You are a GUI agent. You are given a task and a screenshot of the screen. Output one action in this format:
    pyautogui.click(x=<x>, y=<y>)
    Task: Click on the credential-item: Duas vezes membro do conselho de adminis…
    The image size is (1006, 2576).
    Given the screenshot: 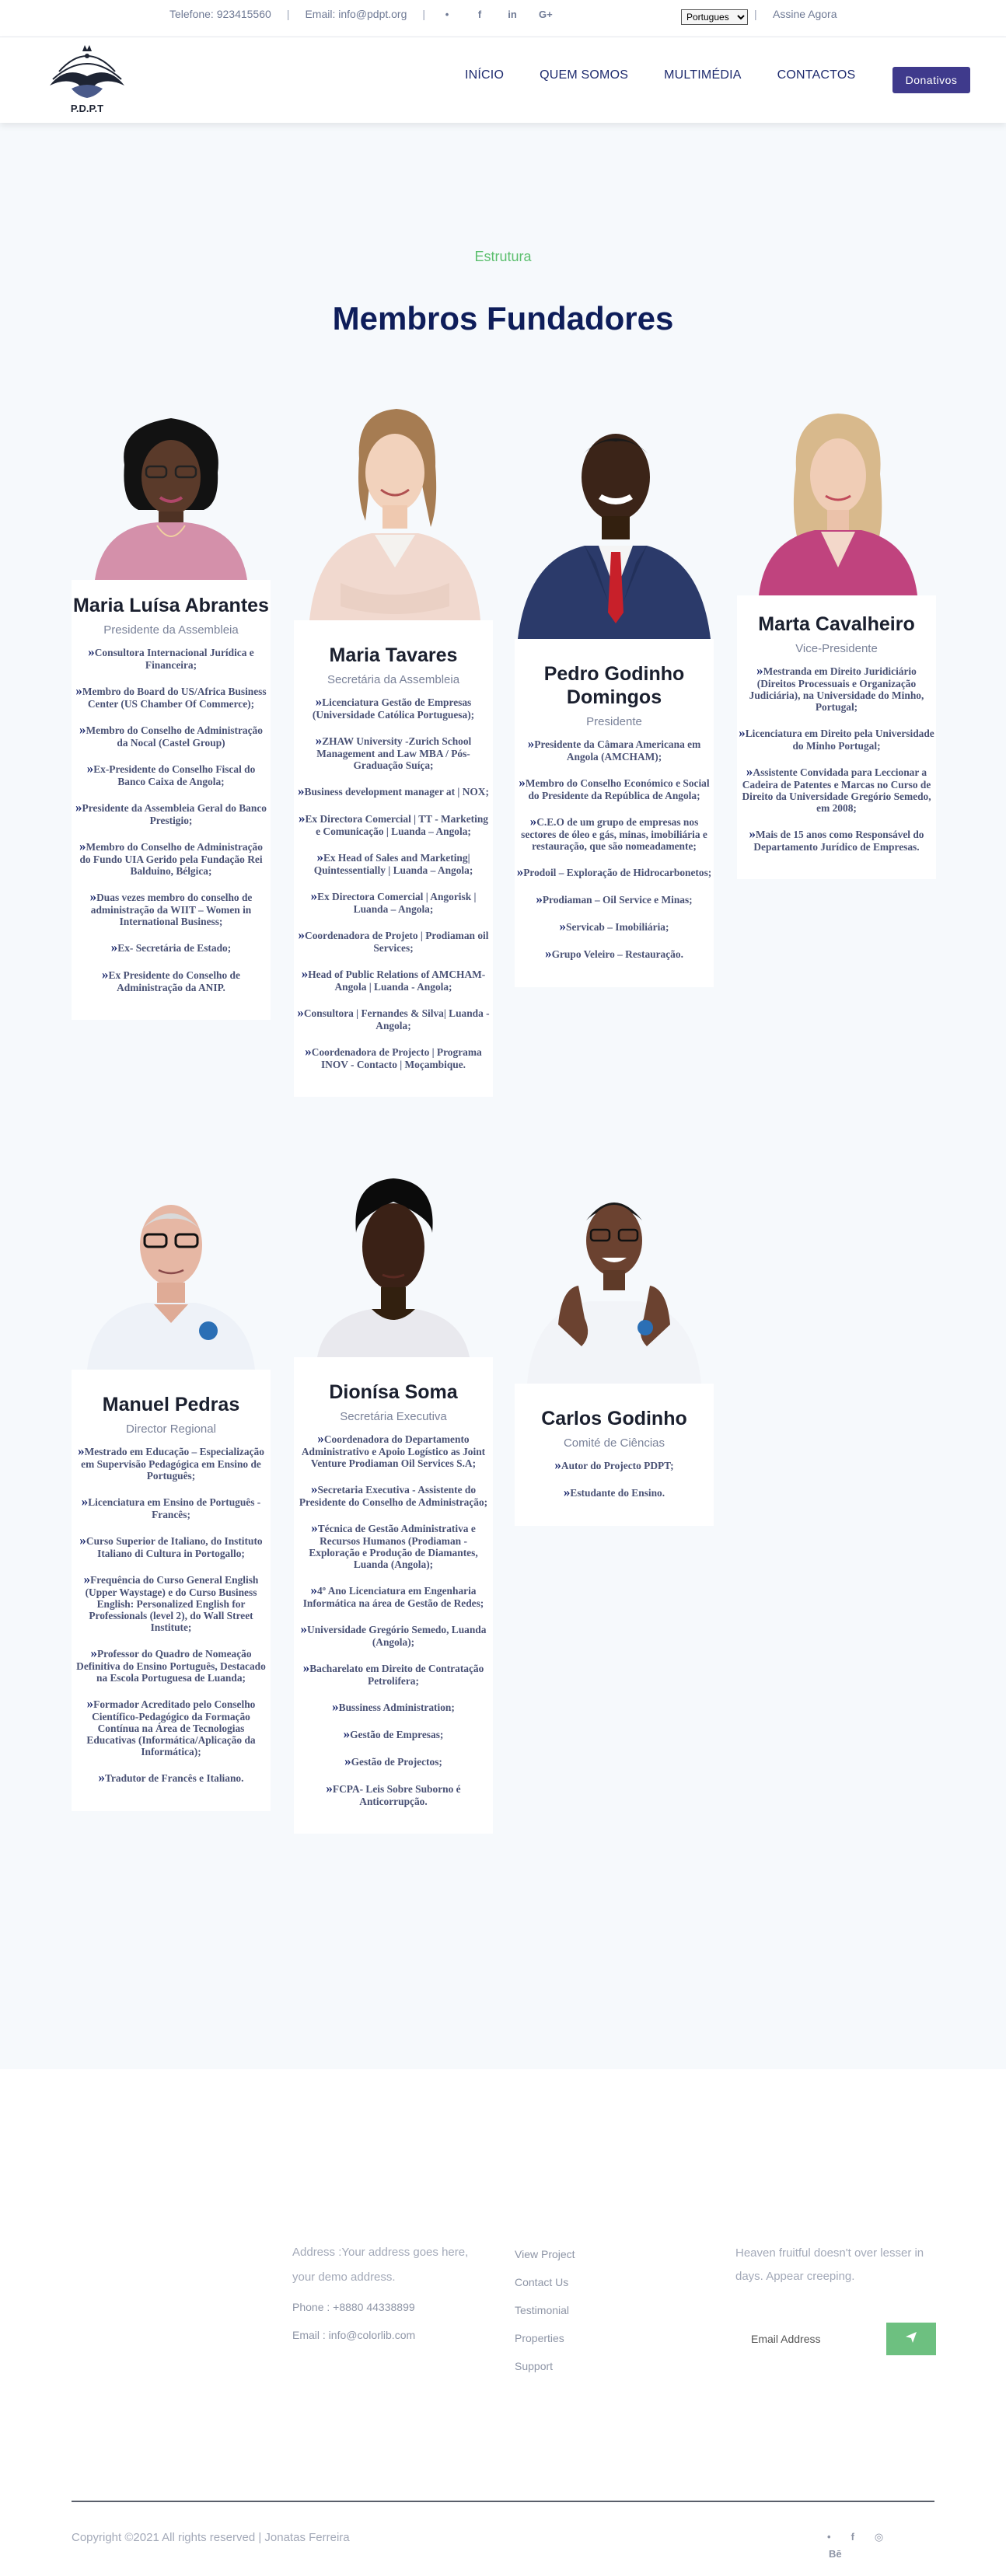 What is the action you would take?
    pyautogui.click(x=171, y=908)
    